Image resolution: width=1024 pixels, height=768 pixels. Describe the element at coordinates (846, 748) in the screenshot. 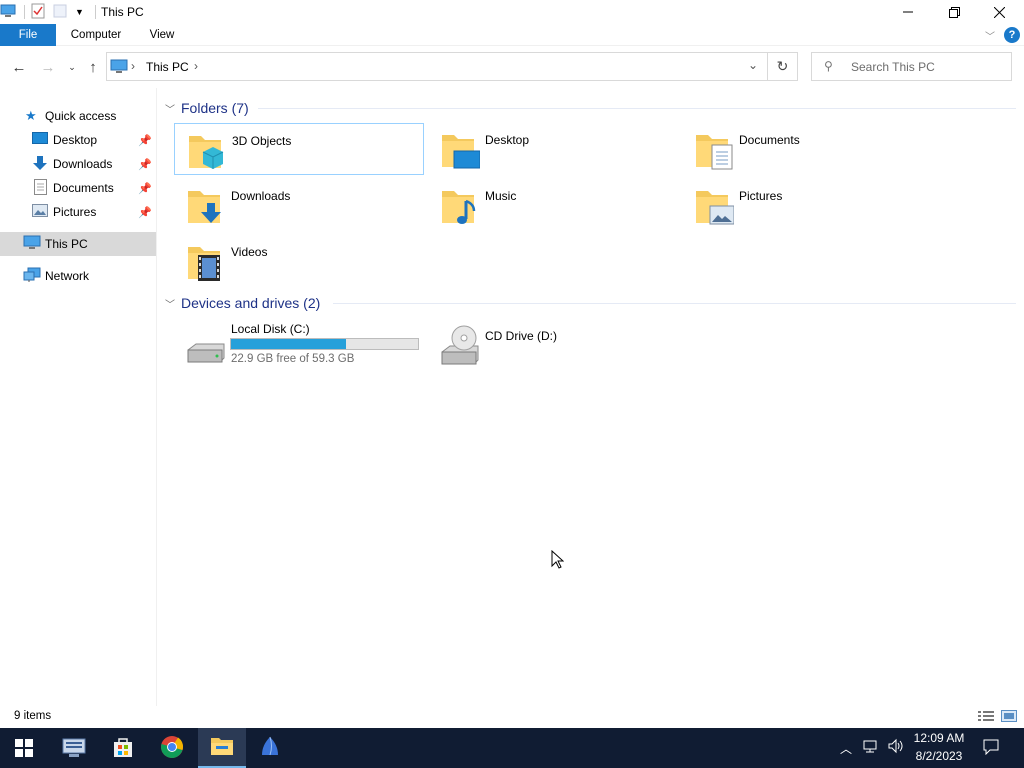

I see `show-hidden-icons-chevron-icon: ︿` at that location.